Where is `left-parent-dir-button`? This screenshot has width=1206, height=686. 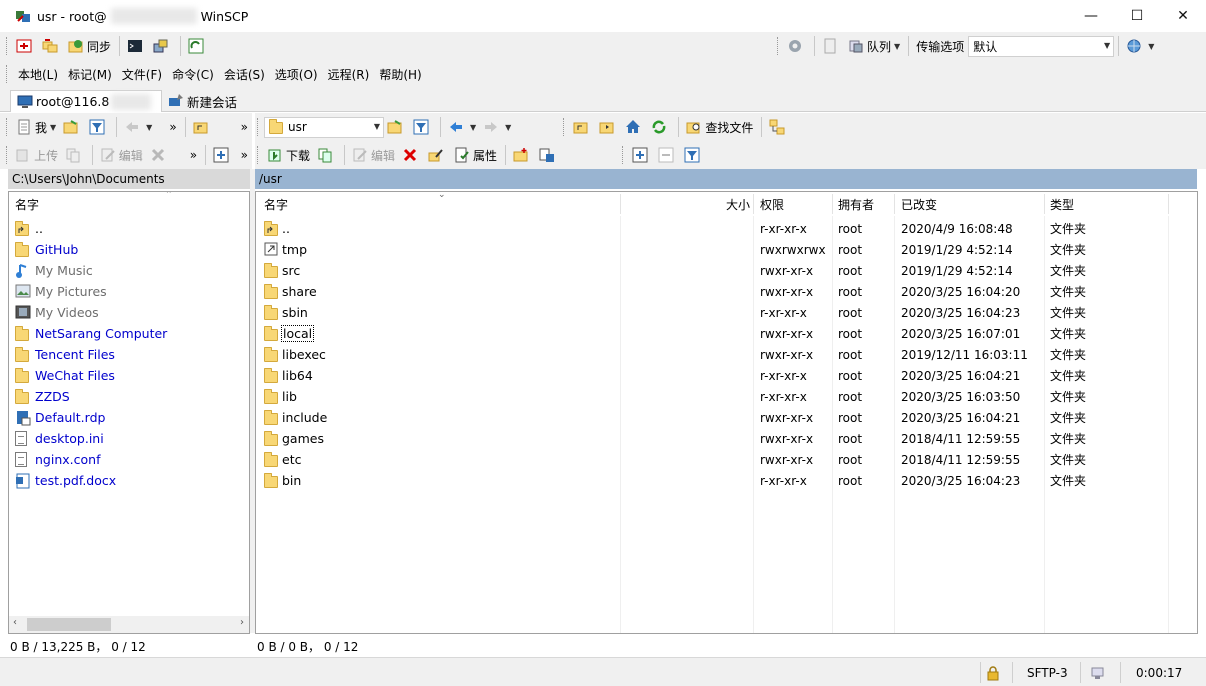 left-parent-dir-button is located at coordinates (202, 127).